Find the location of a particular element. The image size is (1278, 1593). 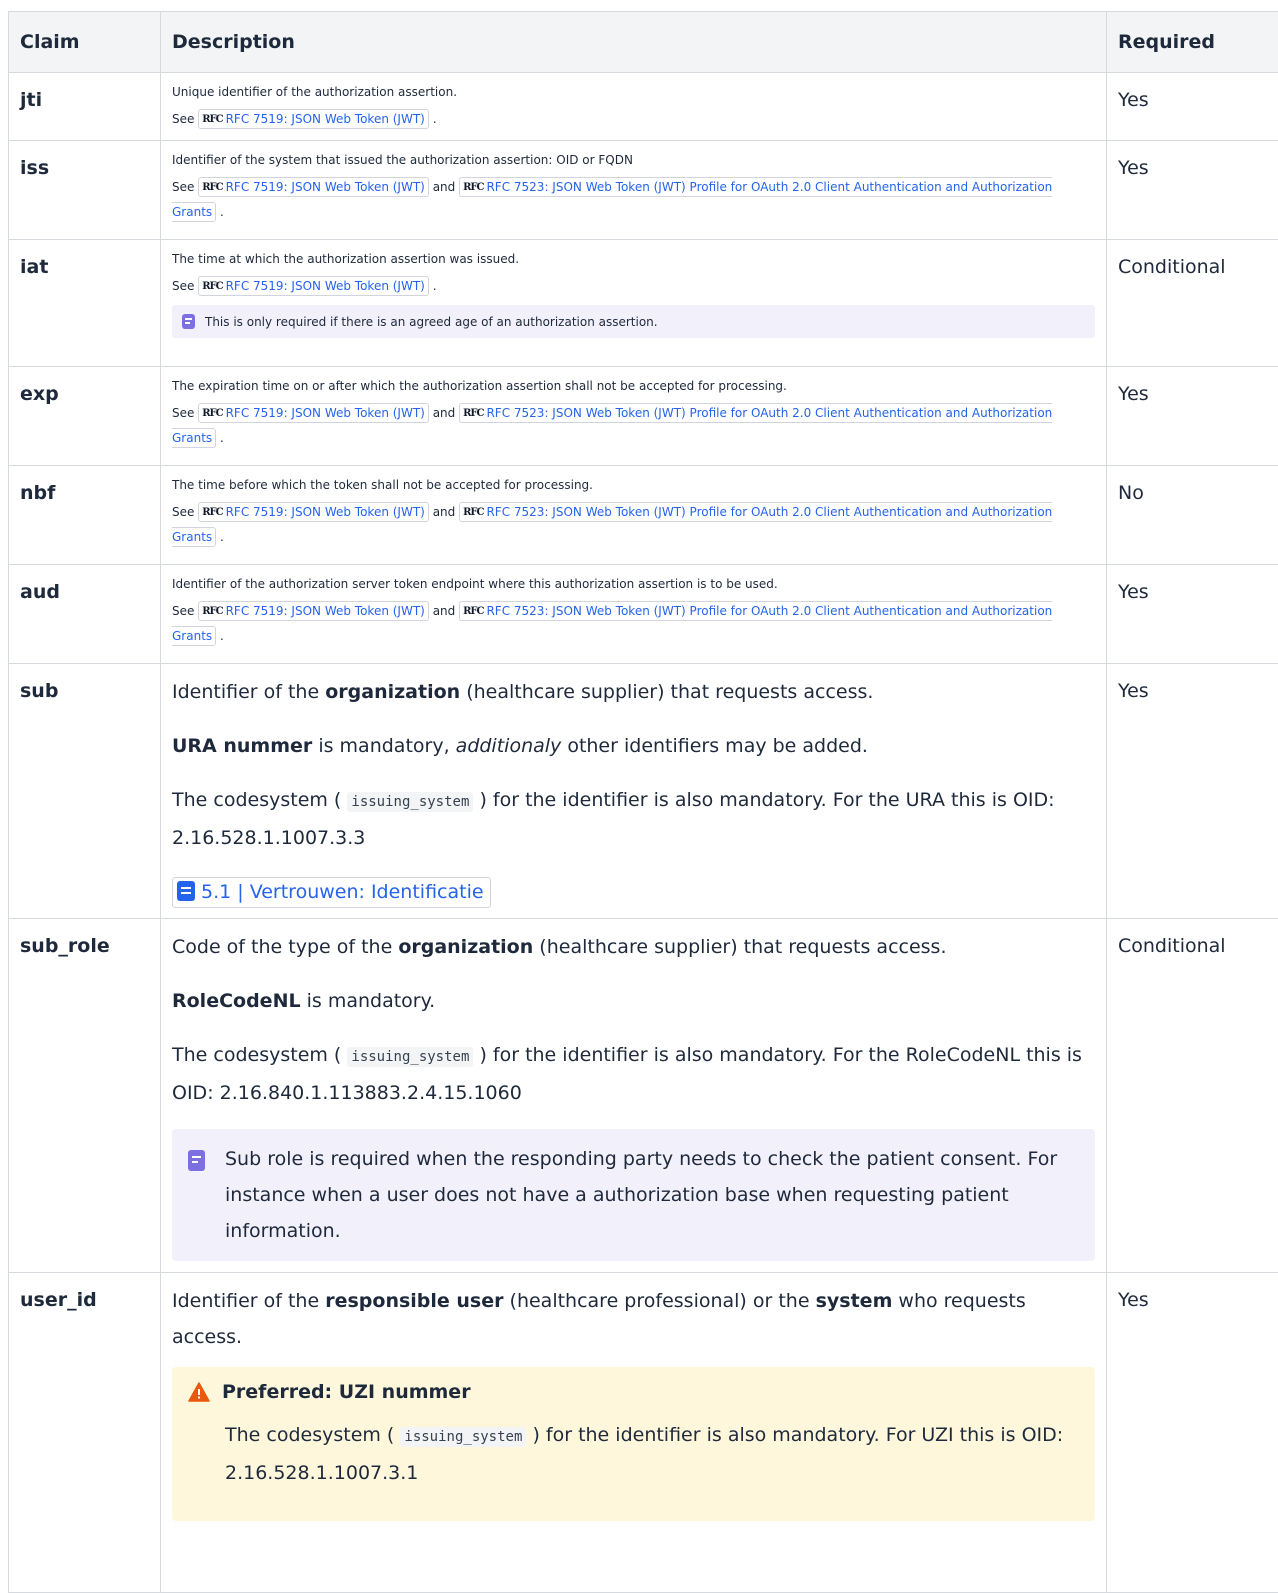

header-description: Description is located at coordinates (634, 42).